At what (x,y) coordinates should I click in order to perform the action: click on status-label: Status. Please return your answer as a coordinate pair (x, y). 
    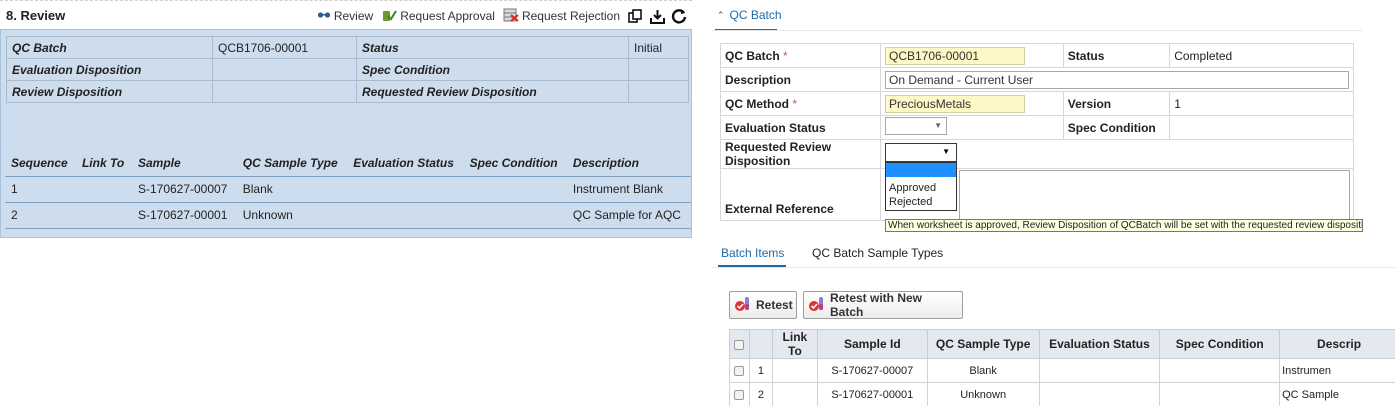
    Looking at the image, I should click on (1116, 55).